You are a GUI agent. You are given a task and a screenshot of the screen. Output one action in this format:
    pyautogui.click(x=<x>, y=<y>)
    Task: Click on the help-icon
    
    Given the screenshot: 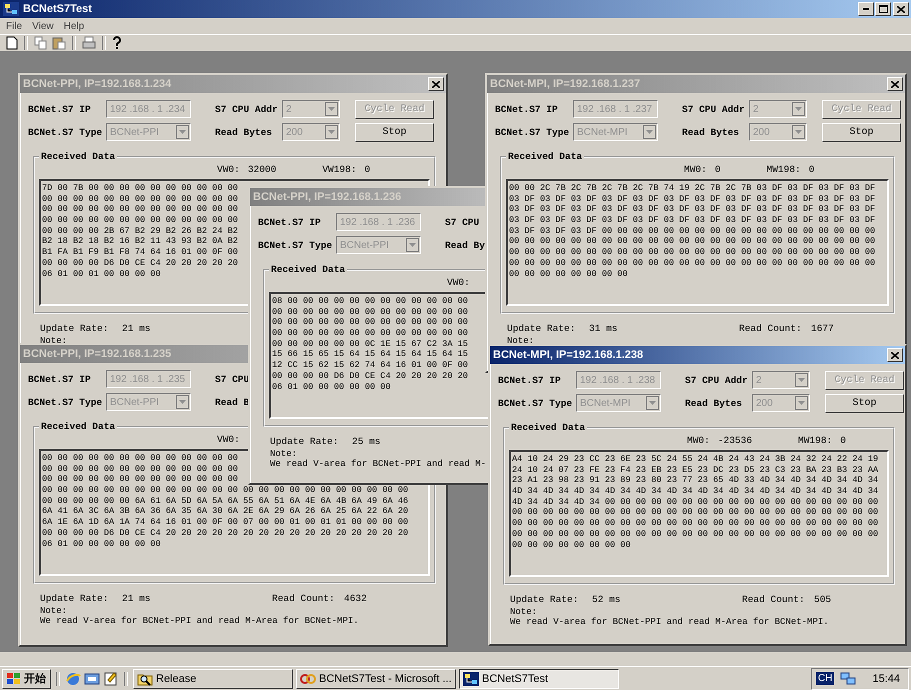 What is the action you would take?
    pyautogui.click(x=117, y=43)
    